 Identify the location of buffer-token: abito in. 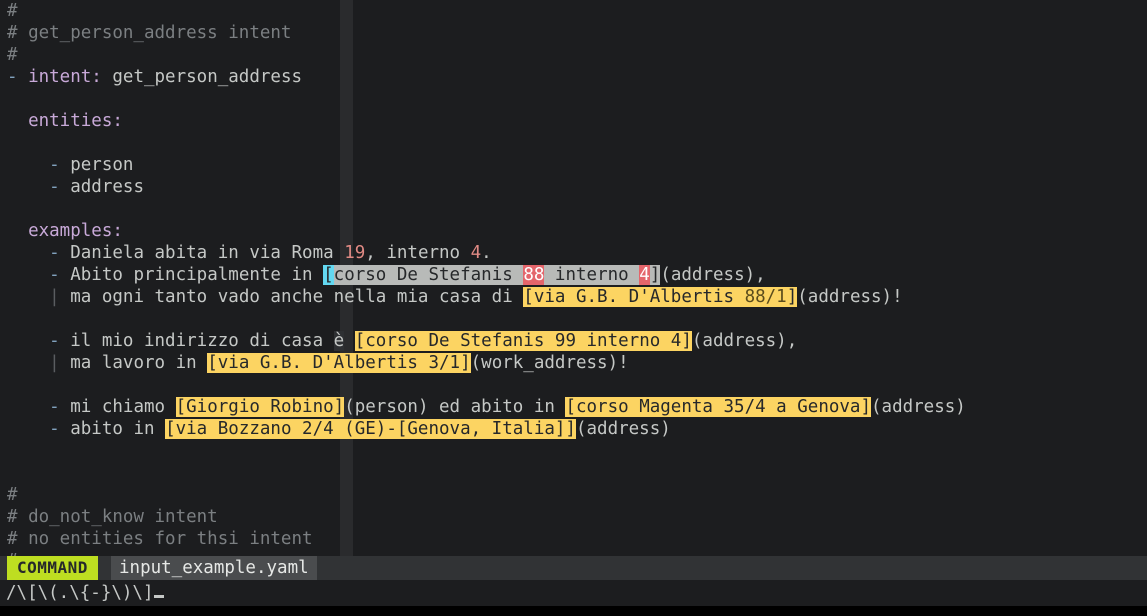
(112, 429).